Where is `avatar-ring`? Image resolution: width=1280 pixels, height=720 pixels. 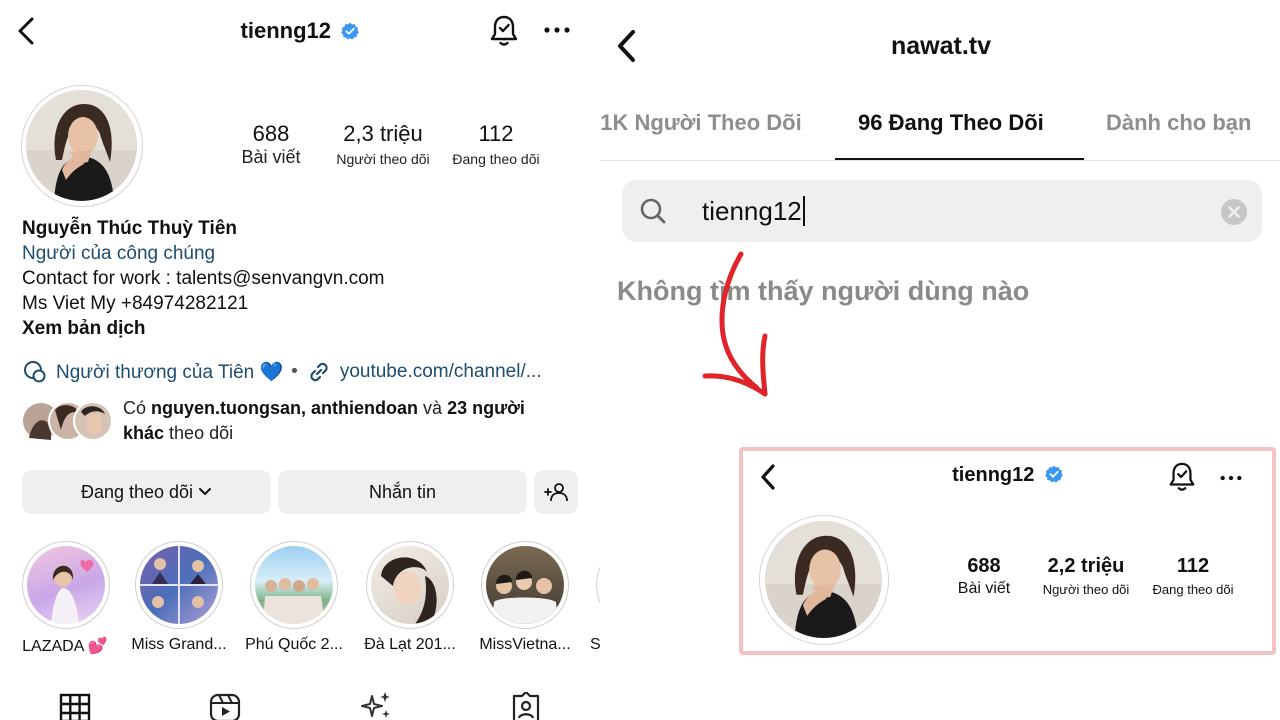
avatar-ring is located at coordinates (82, 146).